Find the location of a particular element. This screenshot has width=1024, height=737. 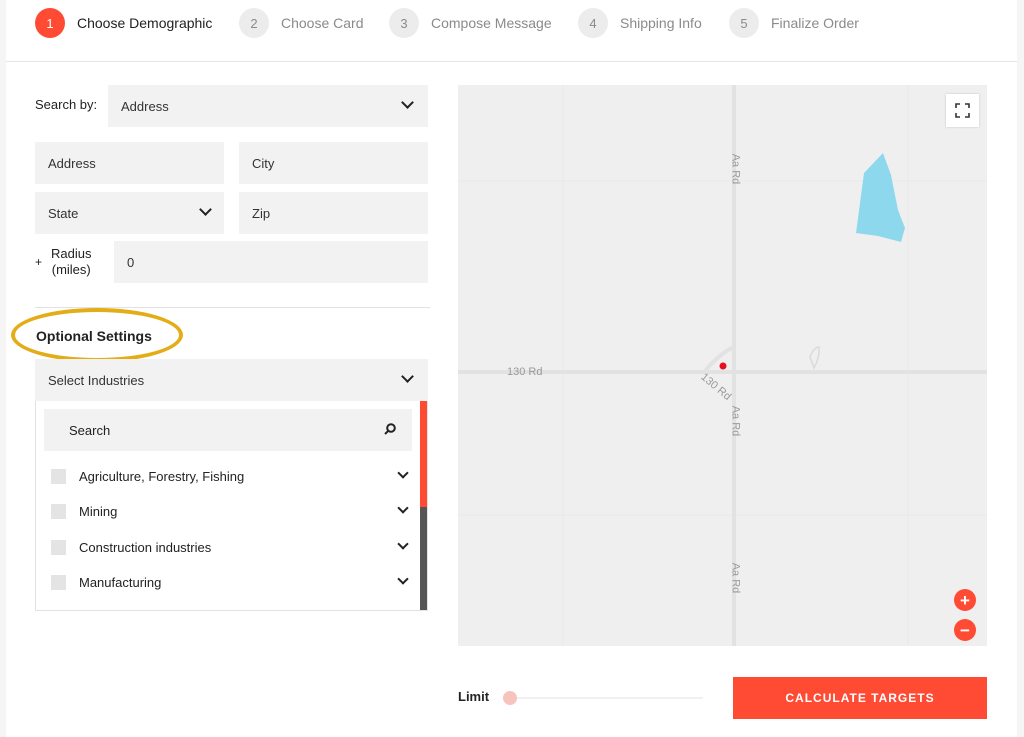

search-by-value: Address is located at coordinates (145, 106).